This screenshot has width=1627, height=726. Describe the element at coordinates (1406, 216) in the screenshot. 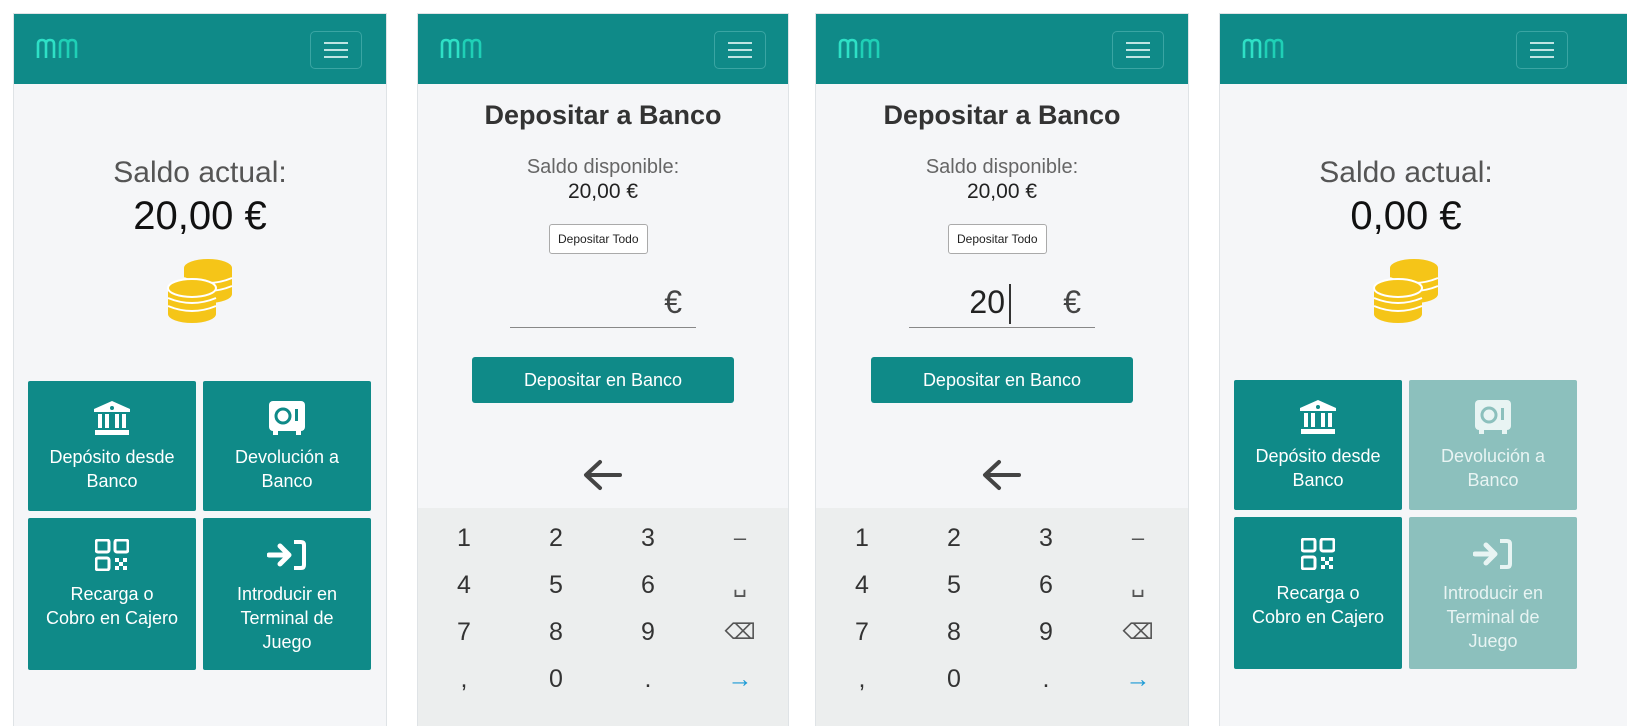

I see `balance-value: 0,00 €` at that location.